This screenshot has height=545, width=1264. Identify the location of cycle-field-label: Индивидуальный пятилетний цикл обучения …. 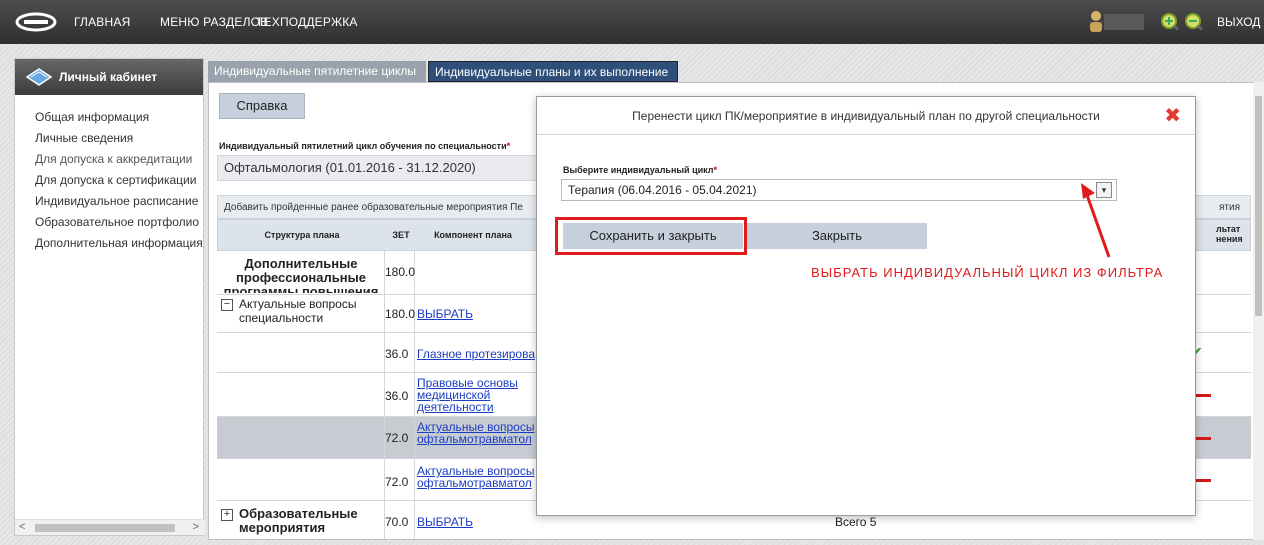
(365, 146).